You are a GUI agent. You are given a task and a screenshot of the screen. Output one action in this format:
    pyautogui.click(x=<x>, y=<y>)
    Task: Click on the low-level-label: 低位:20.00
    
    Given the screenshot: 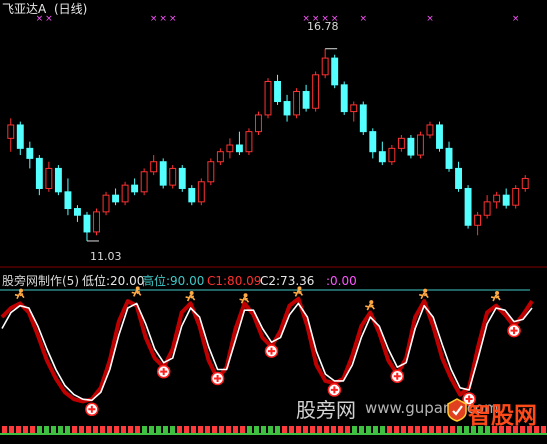 What is the action you would take?
    pyautogui.click(x=113, y=281)
    